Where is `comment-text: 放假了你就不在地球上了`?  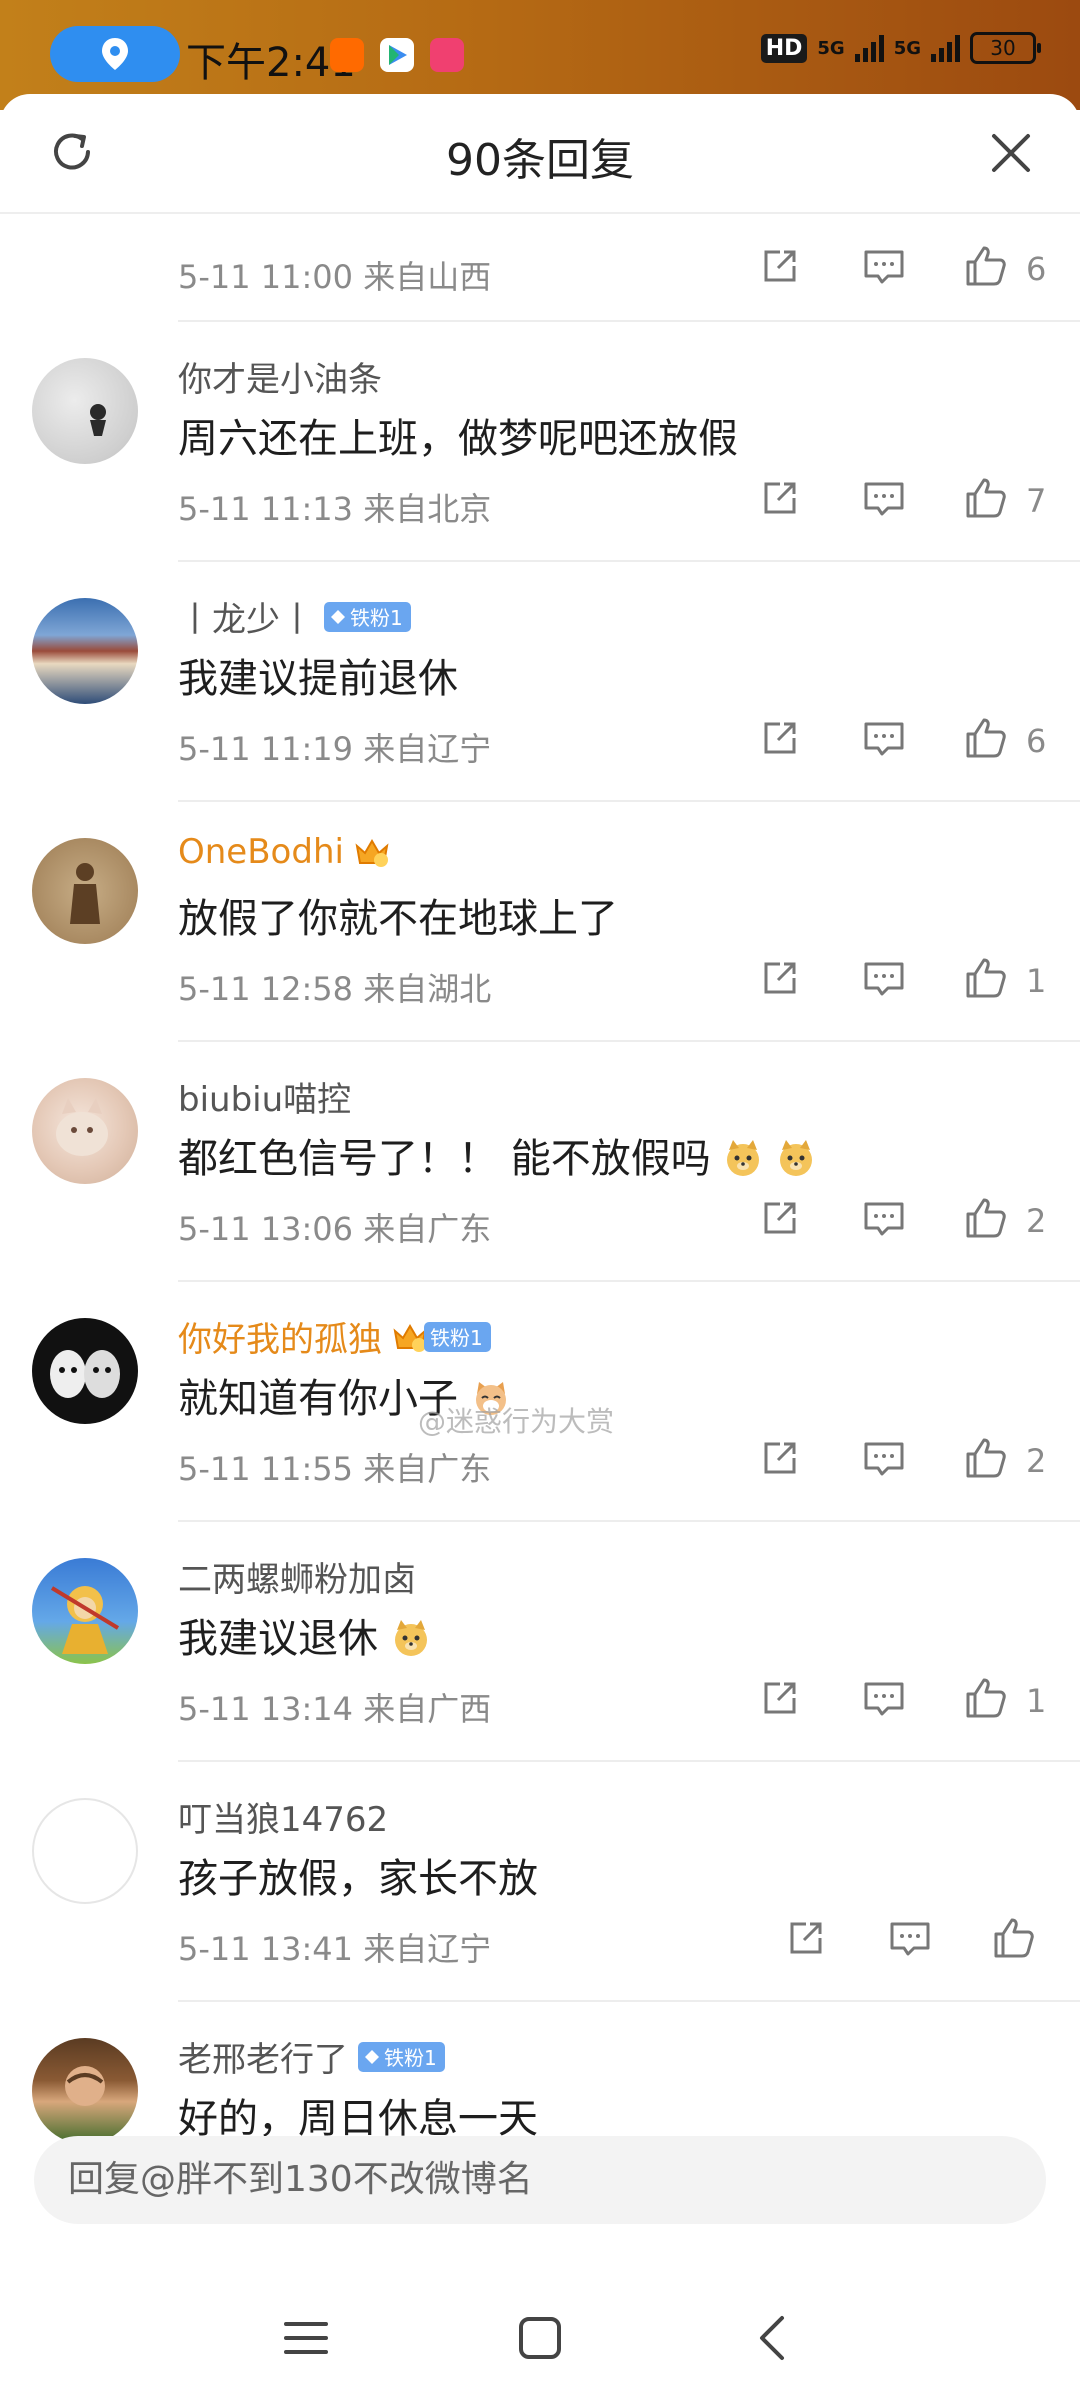
comment-text: 放假了你就不在地球上了 is located at coordinates (398, 919).